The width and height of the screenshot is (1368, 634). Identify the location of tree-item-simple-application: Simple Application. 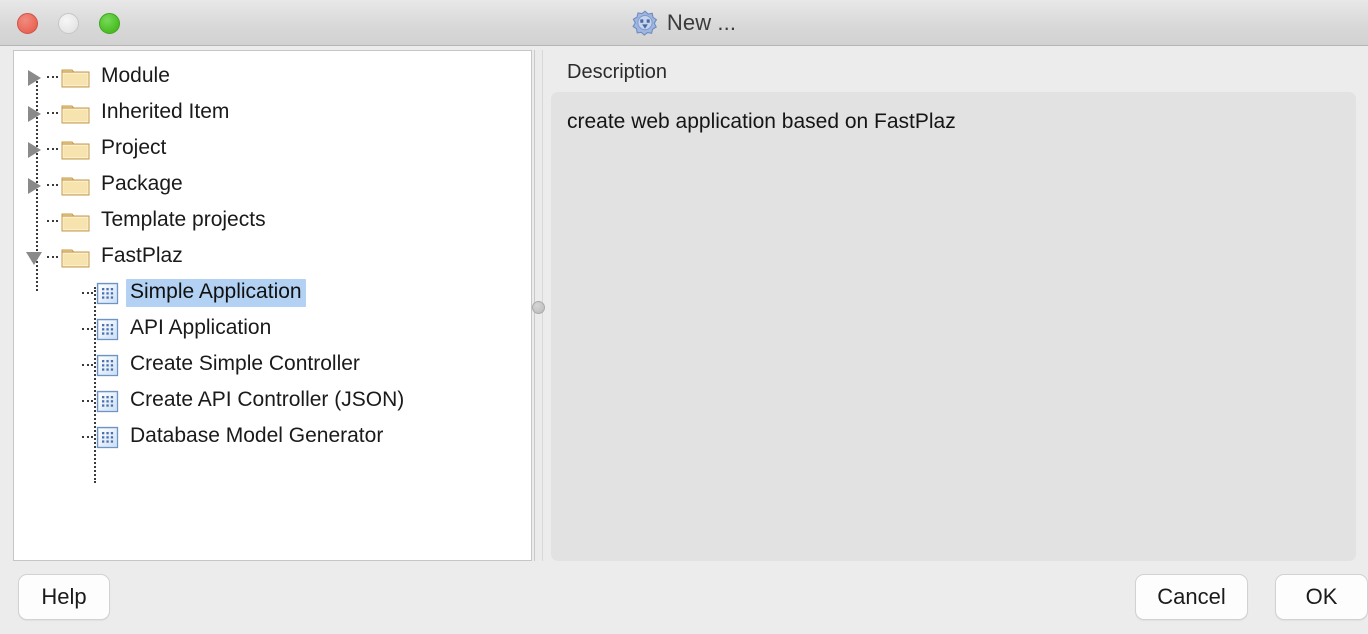
(272, 293).